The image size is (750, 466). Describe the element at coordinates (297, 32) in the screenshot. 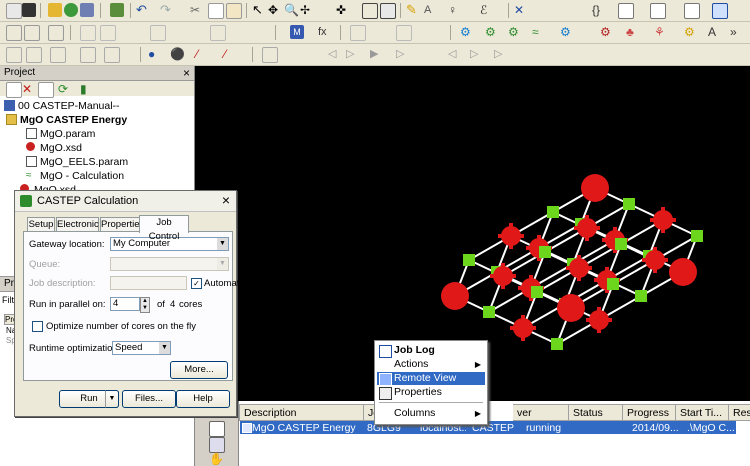

I see `display-style-icon: M` at that location.